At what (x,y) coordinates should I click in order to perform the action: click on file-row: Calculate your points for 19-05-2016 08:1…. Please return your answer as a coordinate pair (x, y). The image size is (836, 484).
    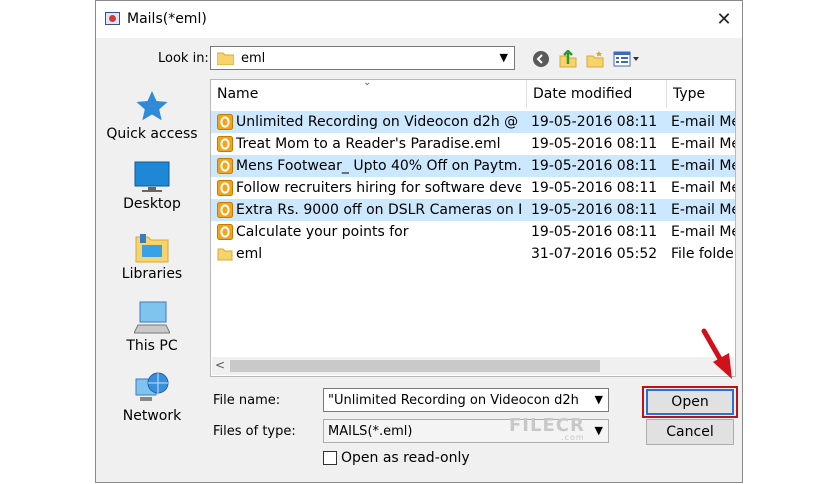
    Looking at the image, I should click on (473, 232).